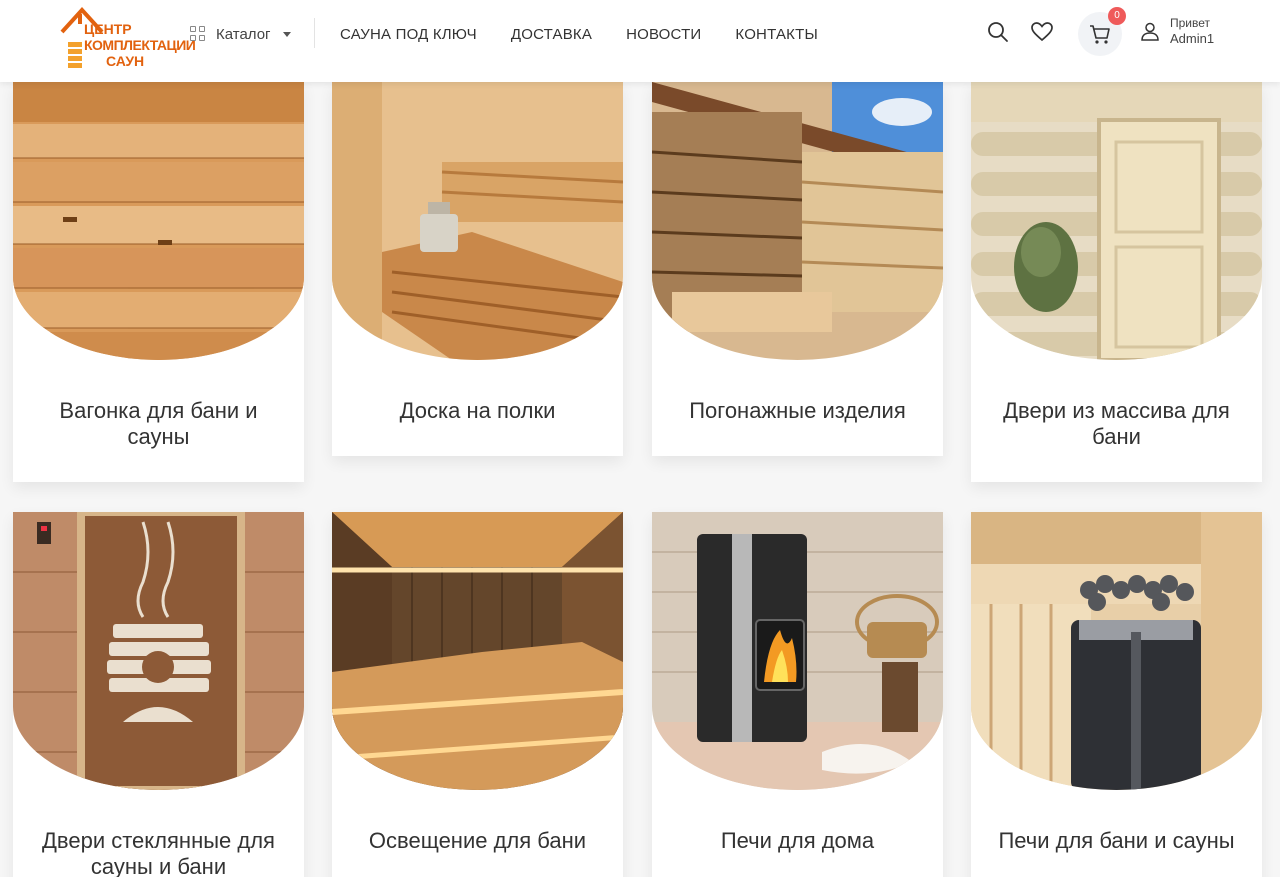 The image size is (1280, 877). Describe the element at coordinates (1192, 38) in the screenshot. I see `user-name: Admin1` at that location.